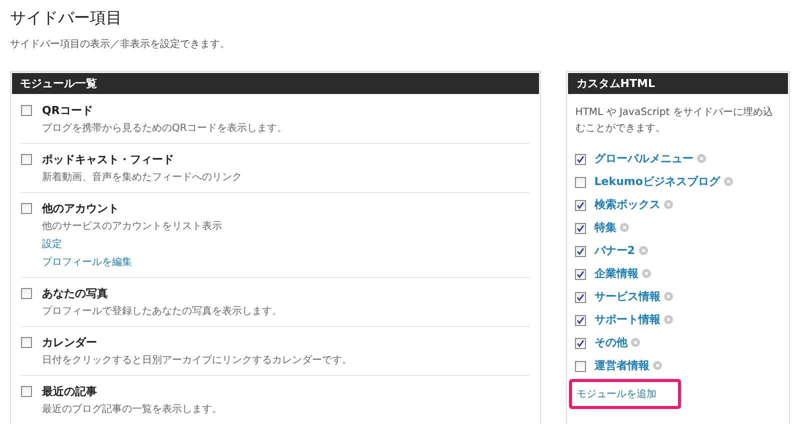 Image resolution: width=800 pixels, height=424 pixels. What do you see at coordinates (132, 244) in the screenshot?
I see `module-link: 設定` at bounding box center [132, 244].